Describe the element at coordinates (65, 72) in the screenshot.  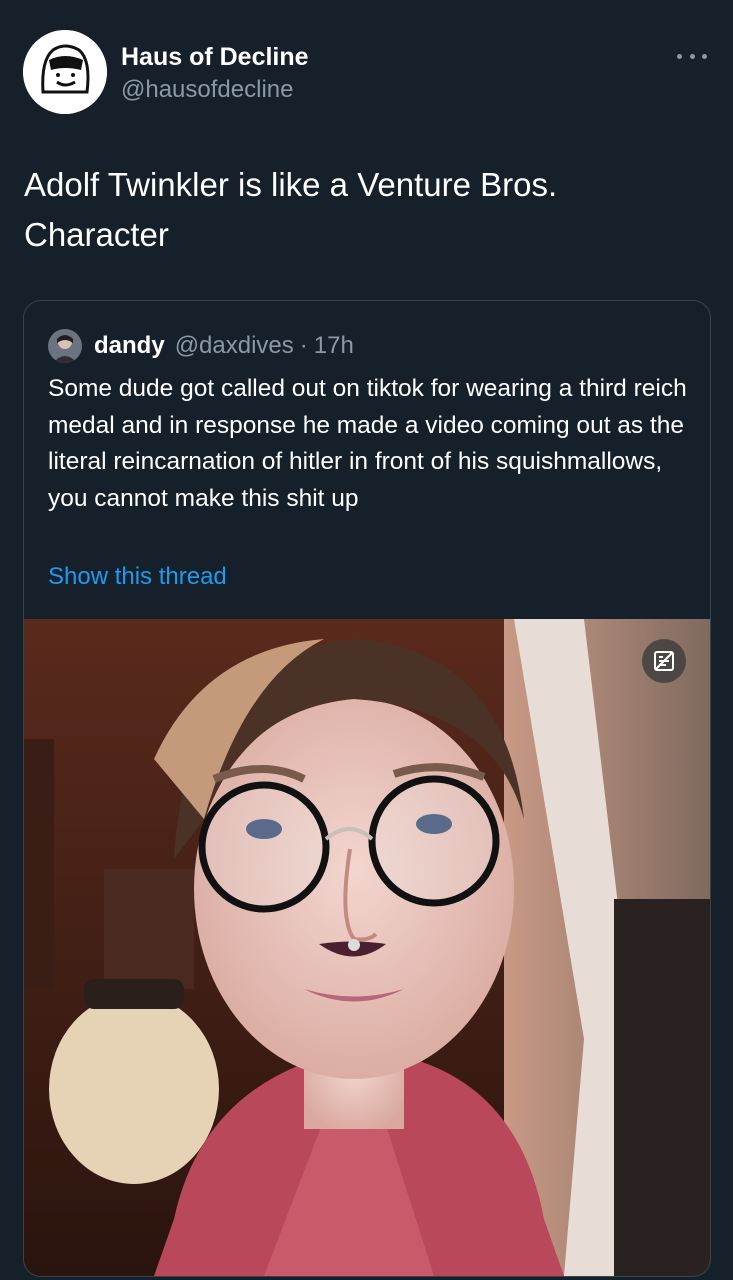
I see `author-avatar` at that location.